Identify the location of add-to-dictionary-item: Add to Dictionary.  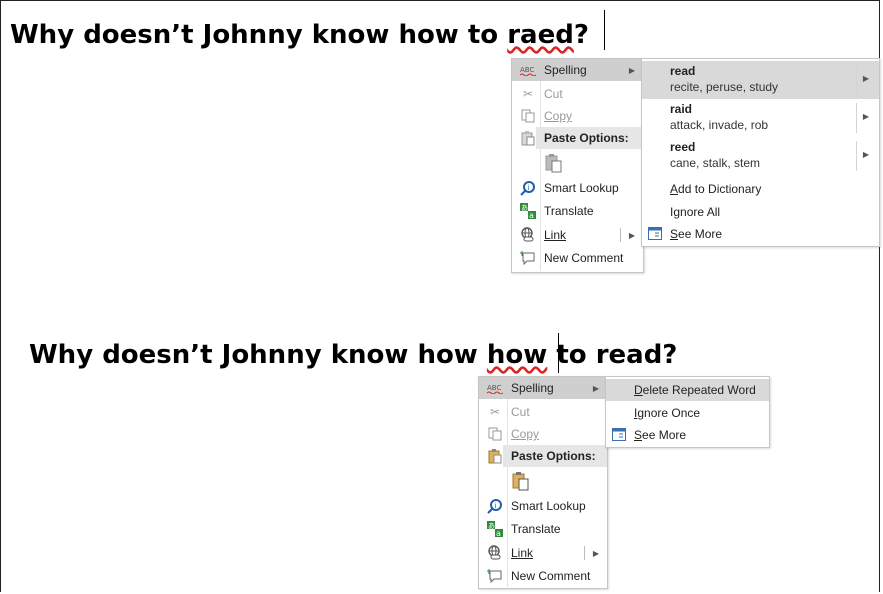
(760, 189).